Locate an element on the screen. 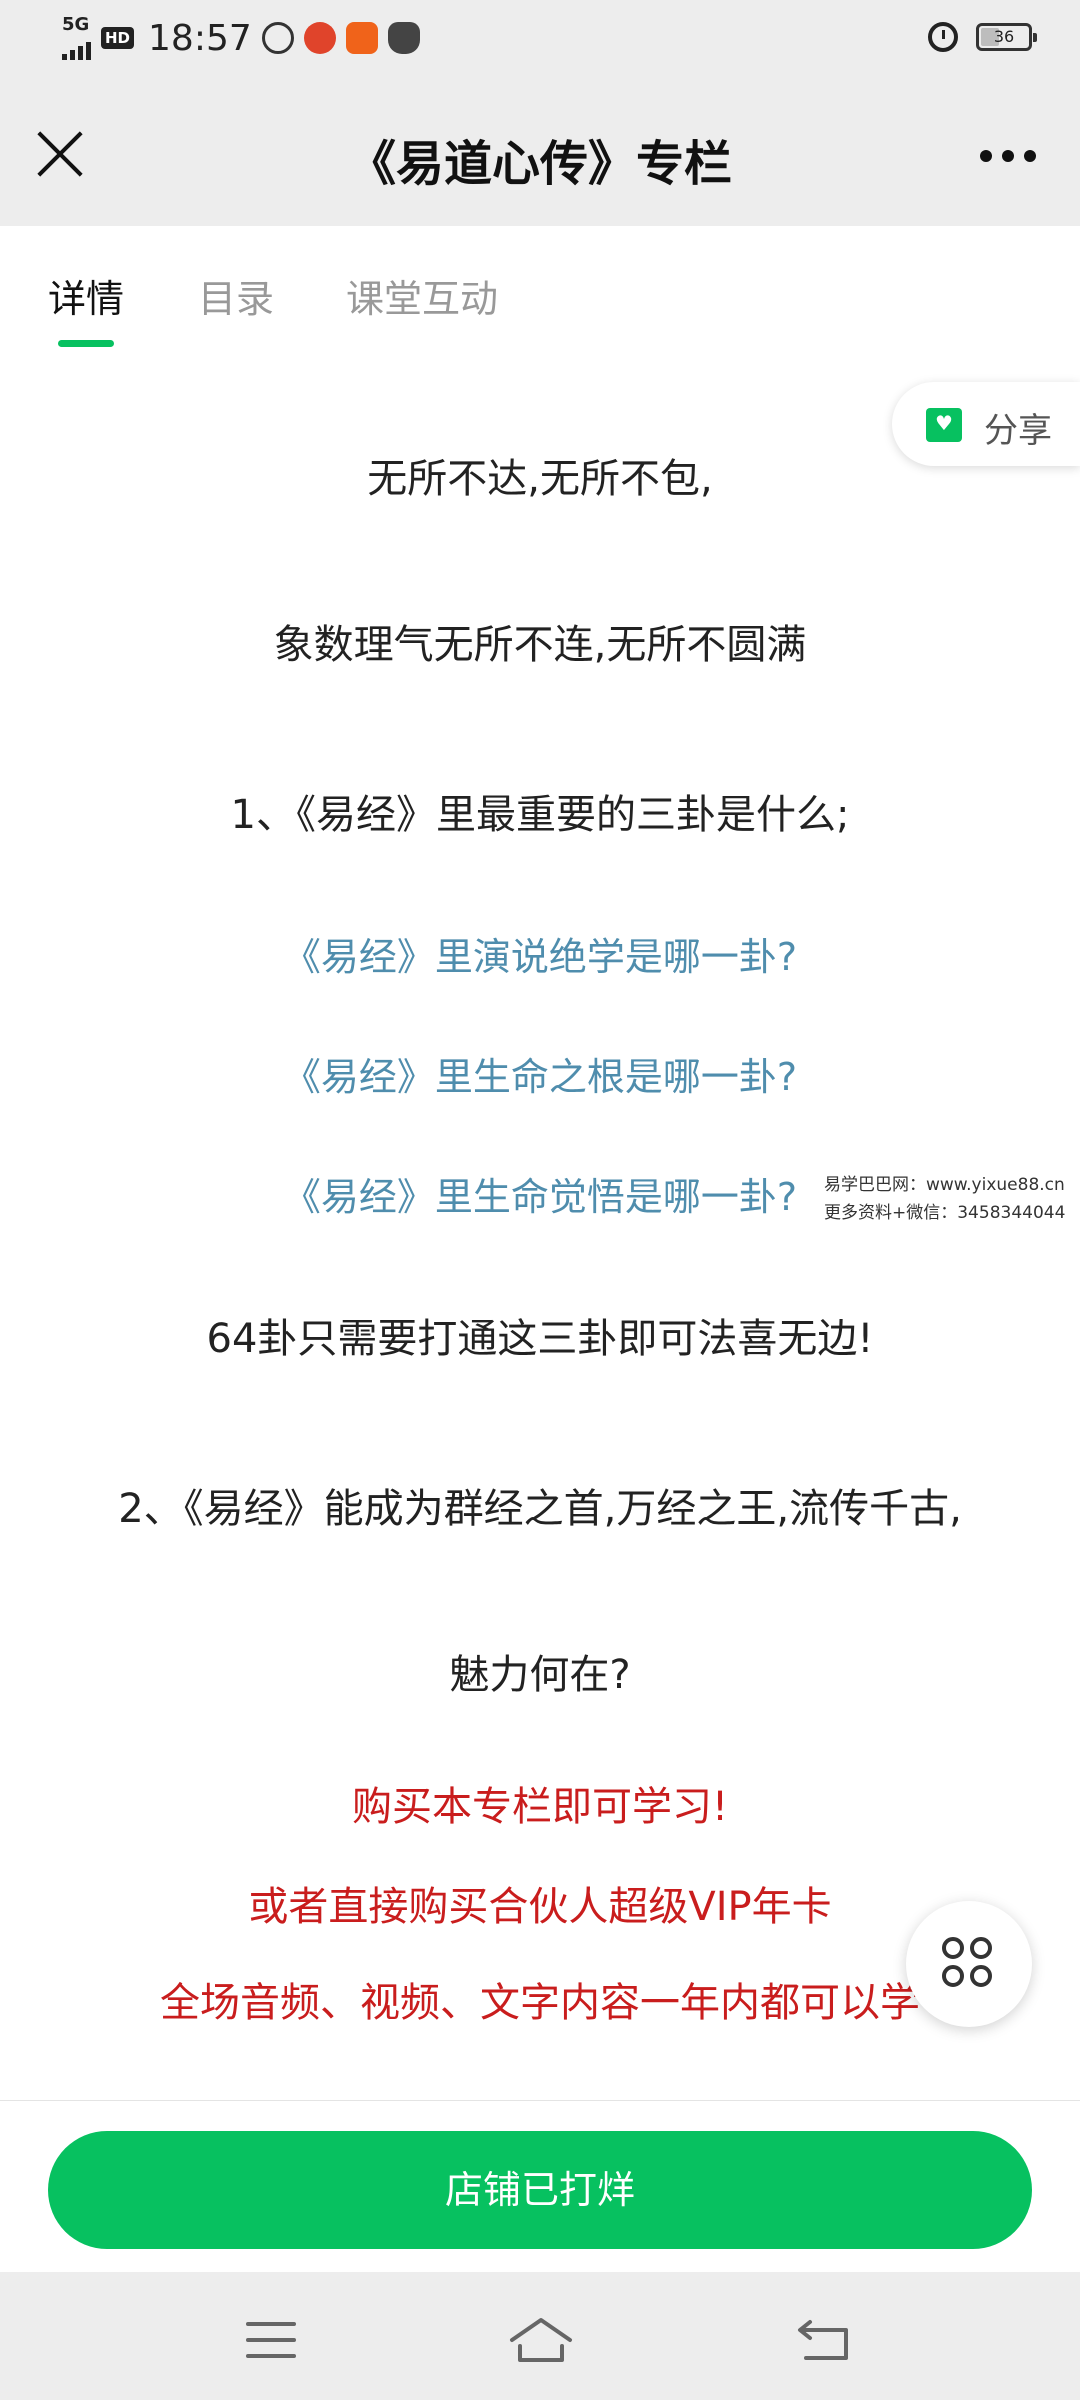  watermark-line: 更多资料+微信：3458344044 is located at coordinates (945, 1213).